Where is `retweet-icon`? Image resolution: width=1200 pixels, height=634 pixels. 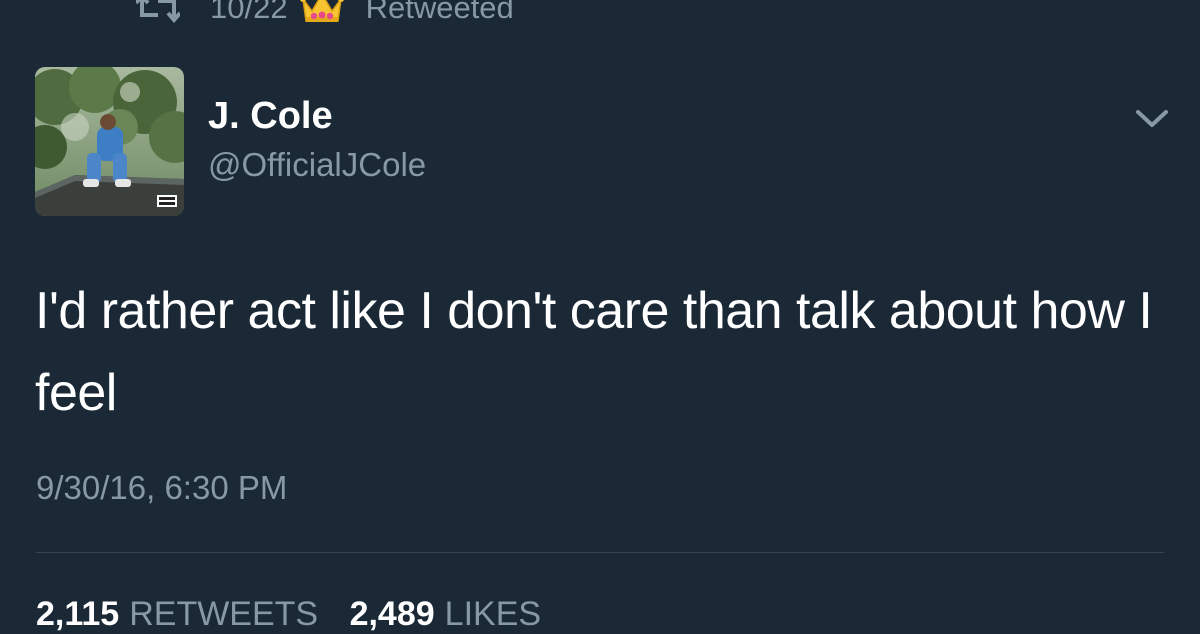
retweet-icon is located at coordinates (158, 11).